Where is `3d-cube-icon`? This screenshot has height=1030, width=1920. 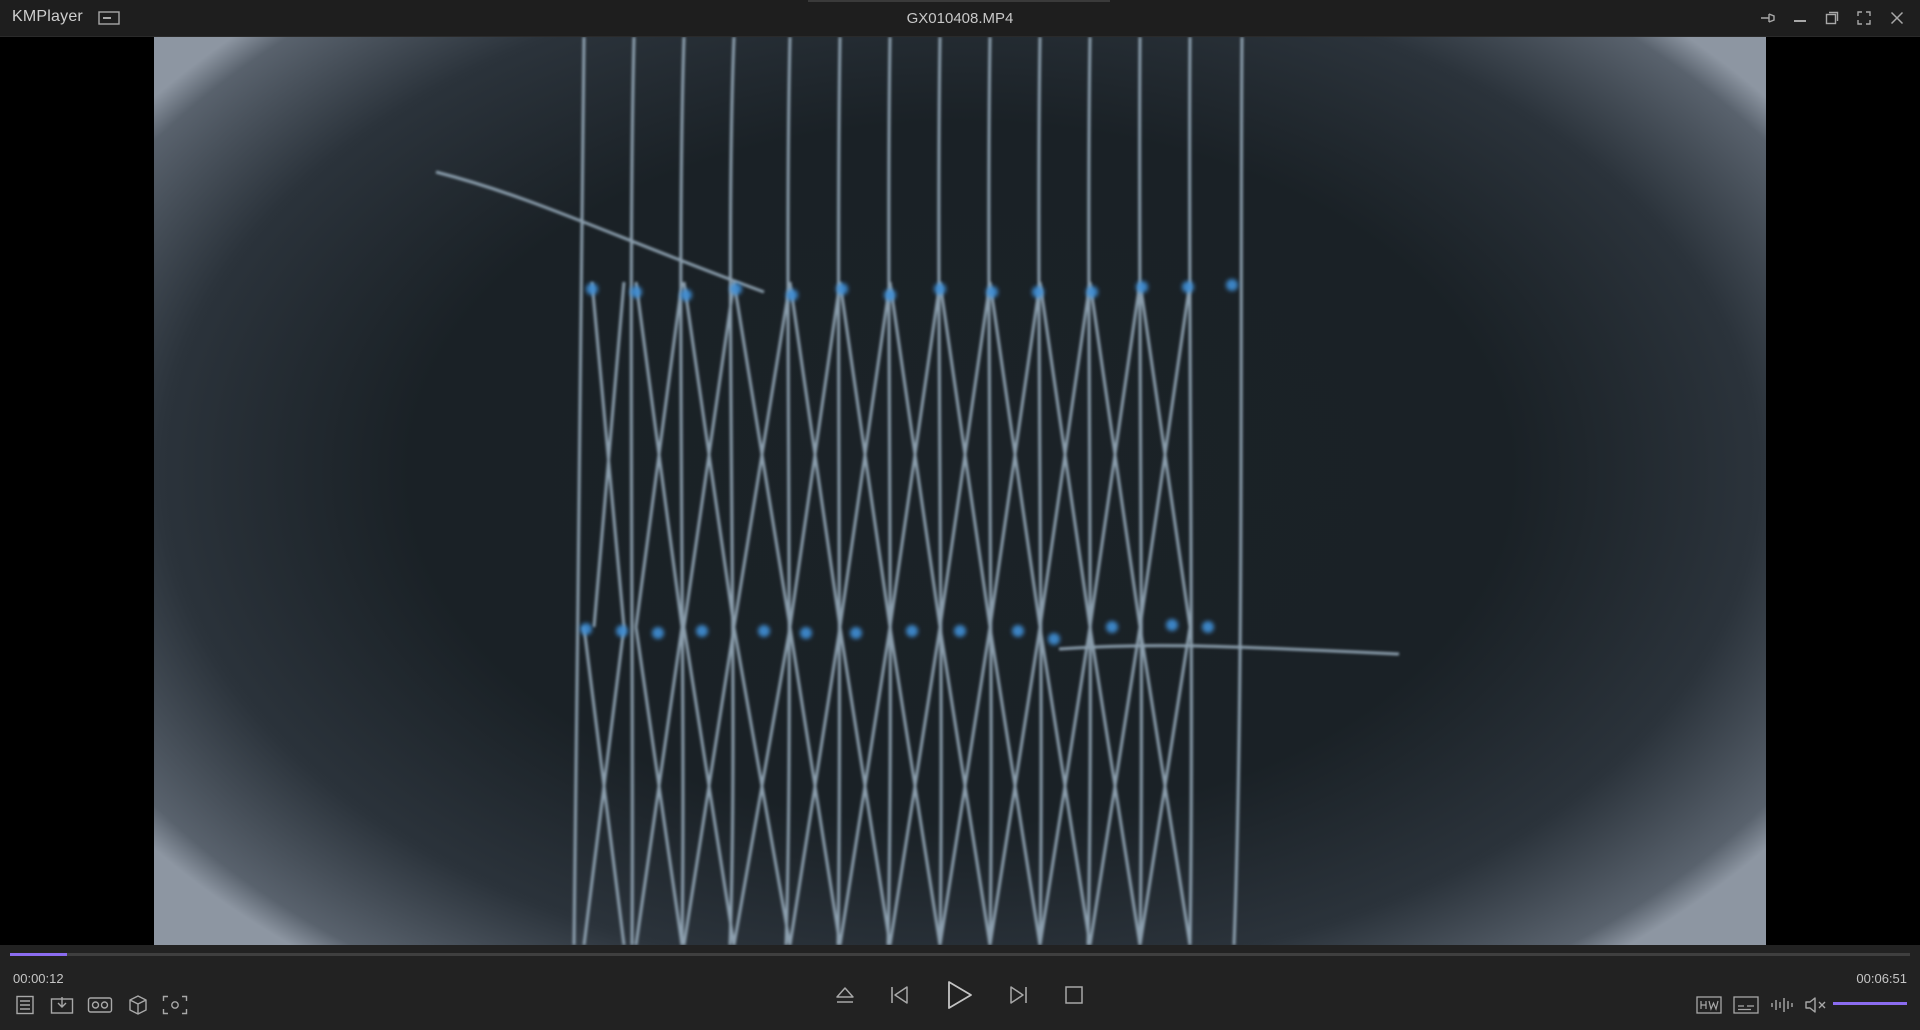 3d-cube-icon is located at coordinates (138, 1005).